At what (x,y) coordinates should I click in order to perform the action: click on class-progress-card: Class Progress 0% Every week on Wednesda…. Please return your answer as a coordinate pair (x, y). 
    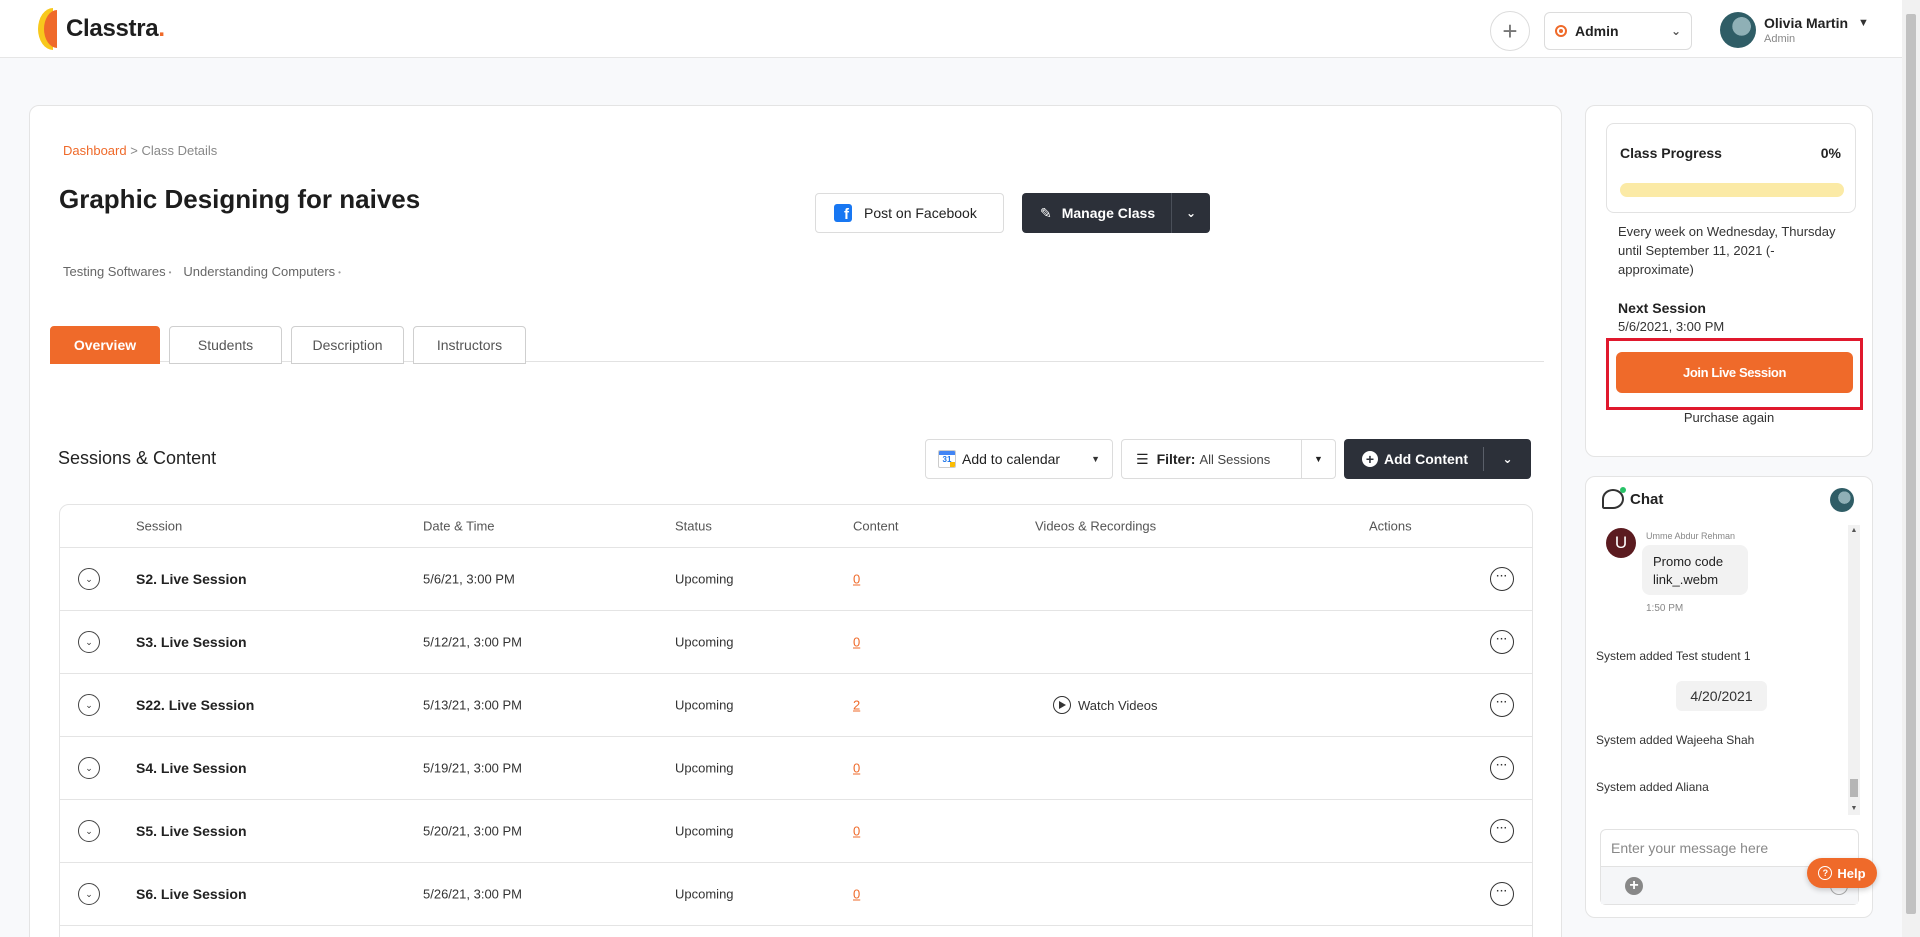
    Looking at the image, I should click on (1729, 281).